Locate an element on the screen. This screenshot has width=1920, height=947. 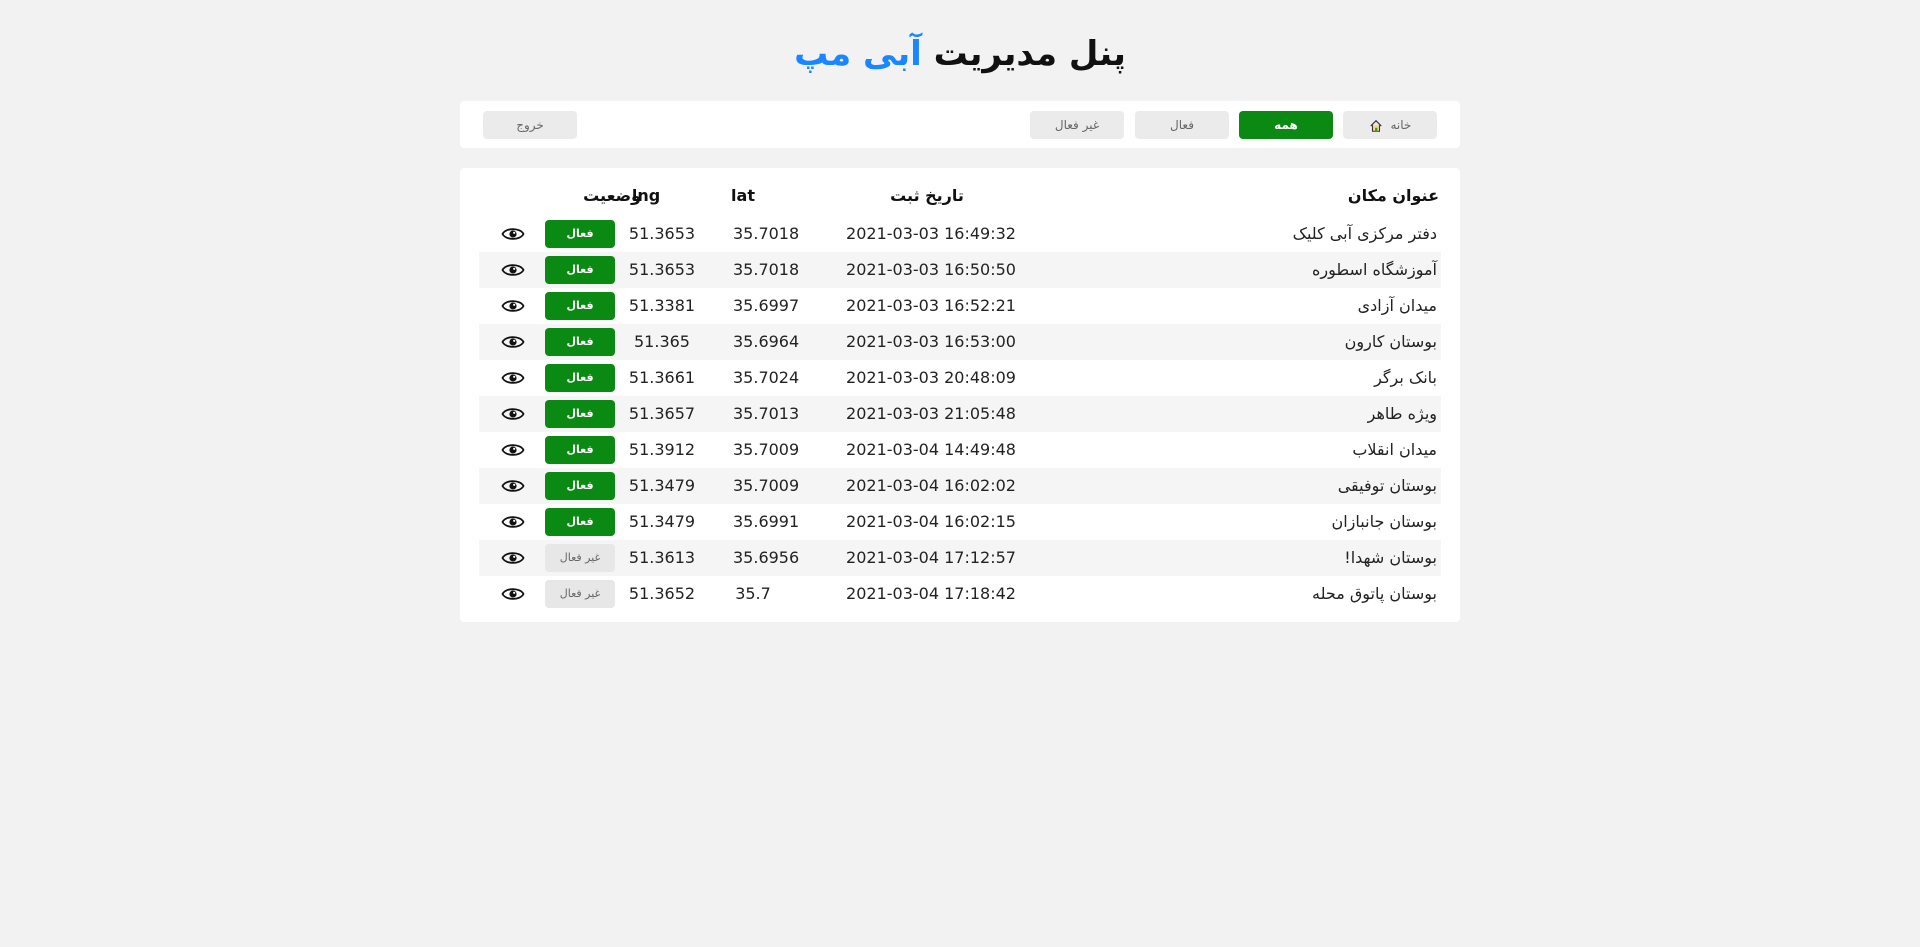
location-title: میدان آزادی is located at coordinates (1397, 305).